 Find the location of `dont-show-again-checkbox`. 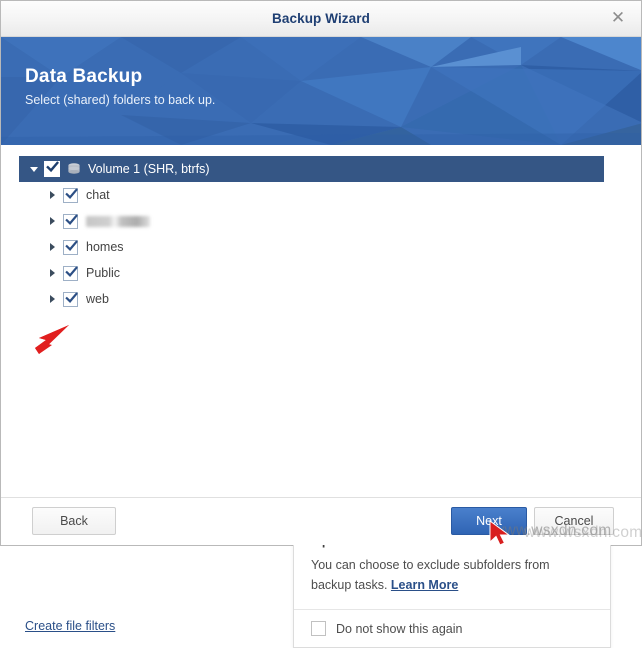

dont-show-again-checkbox is located at coordinates (318, 628).